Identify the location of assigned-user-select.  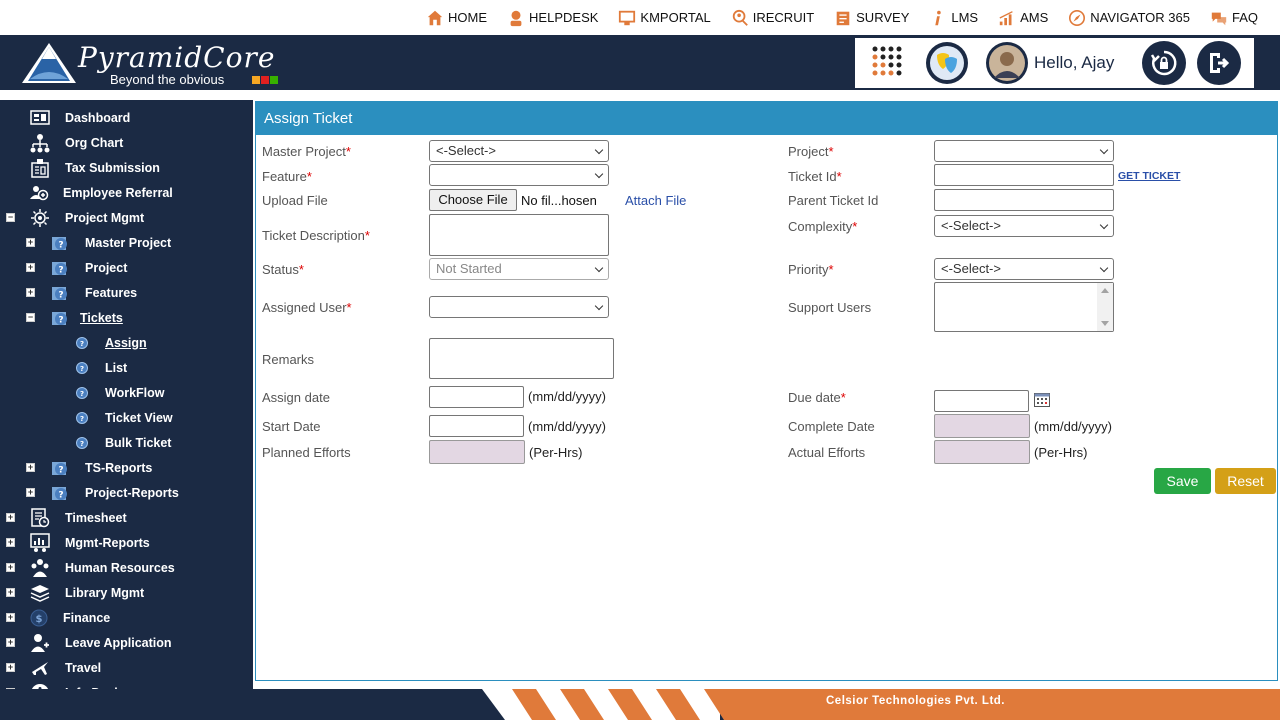
(519, 307).